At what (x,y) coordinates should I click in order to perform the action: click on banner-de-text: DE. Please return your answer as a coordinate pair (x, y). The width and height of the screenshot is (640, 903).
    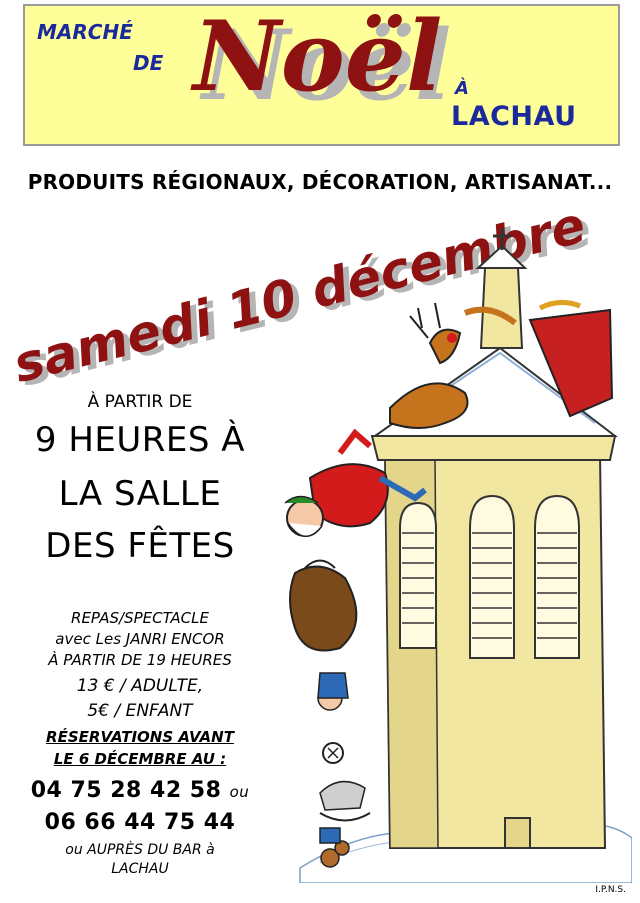
    Looking at the image, I should click on (148, 63).